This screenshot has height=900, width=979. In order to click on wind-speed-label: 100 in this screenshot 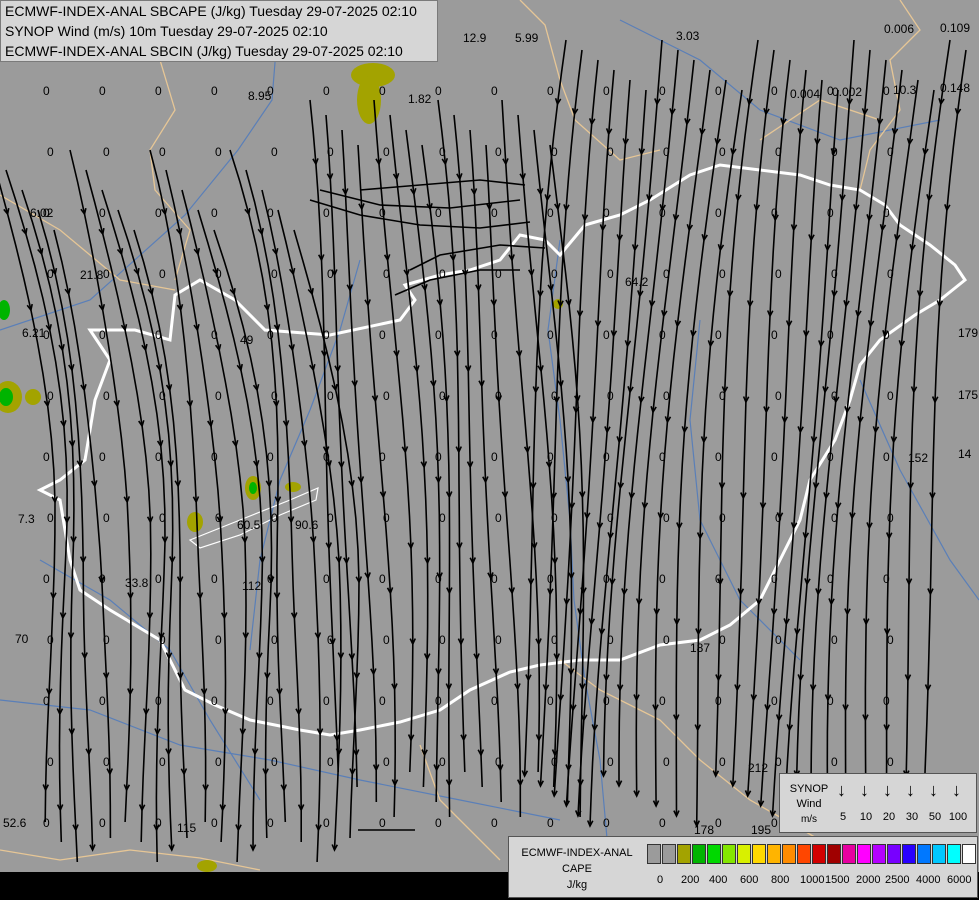, I will do `click(958, 817)`.